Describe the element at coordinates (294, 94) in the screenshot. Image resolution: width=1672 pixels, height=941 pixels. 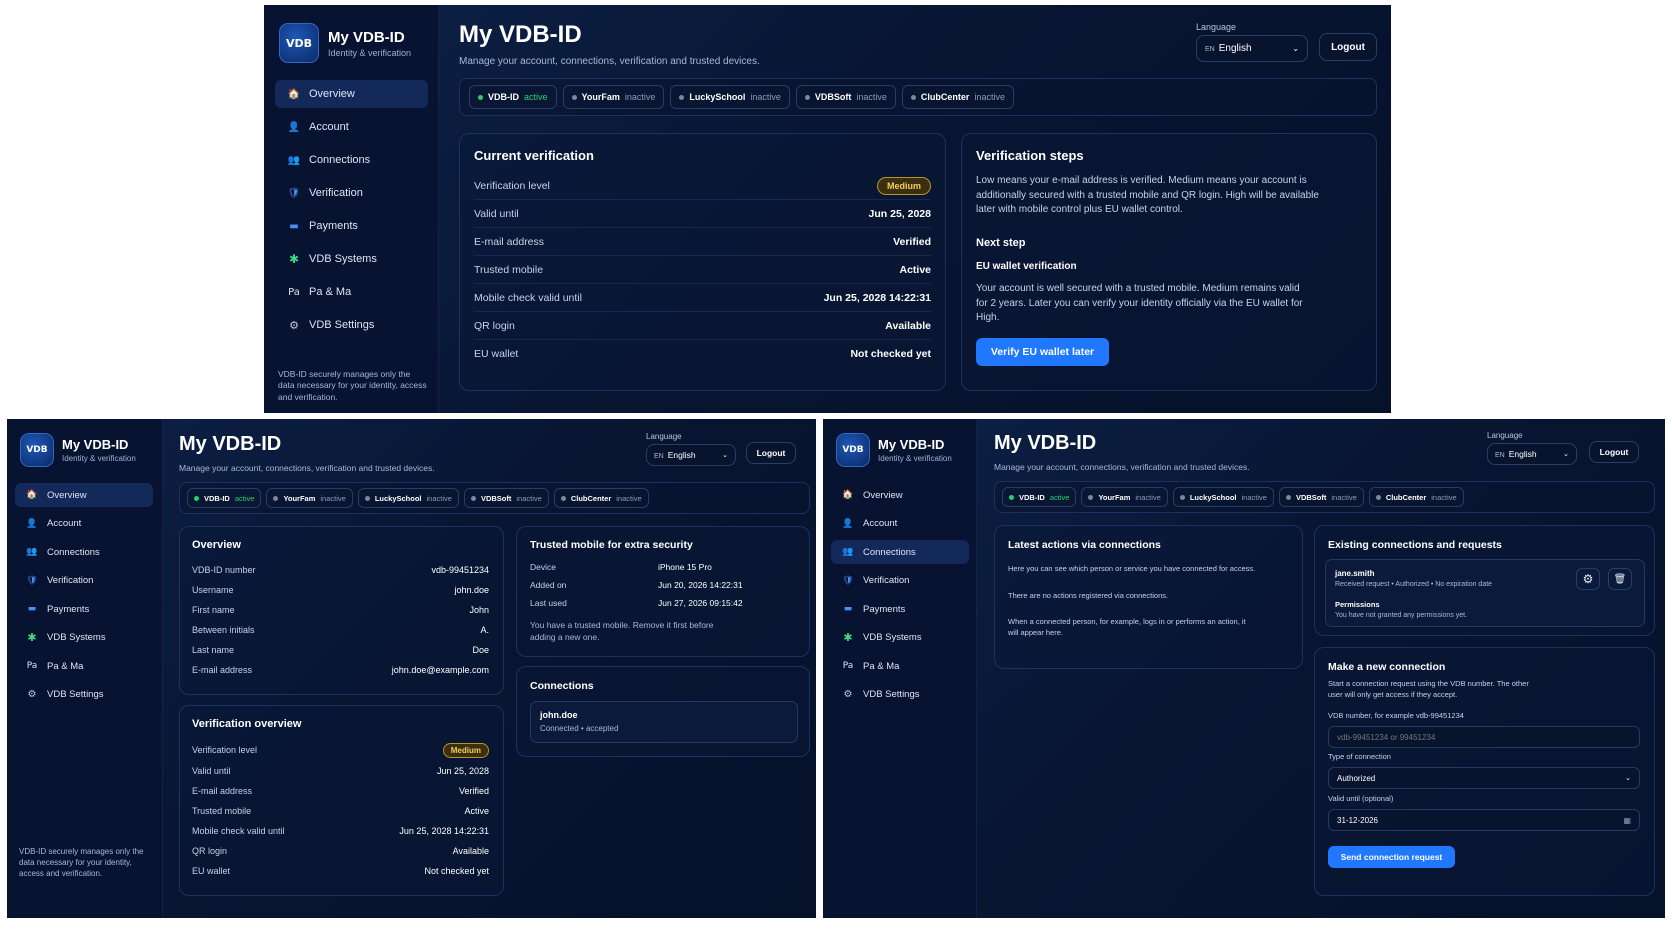
I see `house-icon: 🏠` at that location.